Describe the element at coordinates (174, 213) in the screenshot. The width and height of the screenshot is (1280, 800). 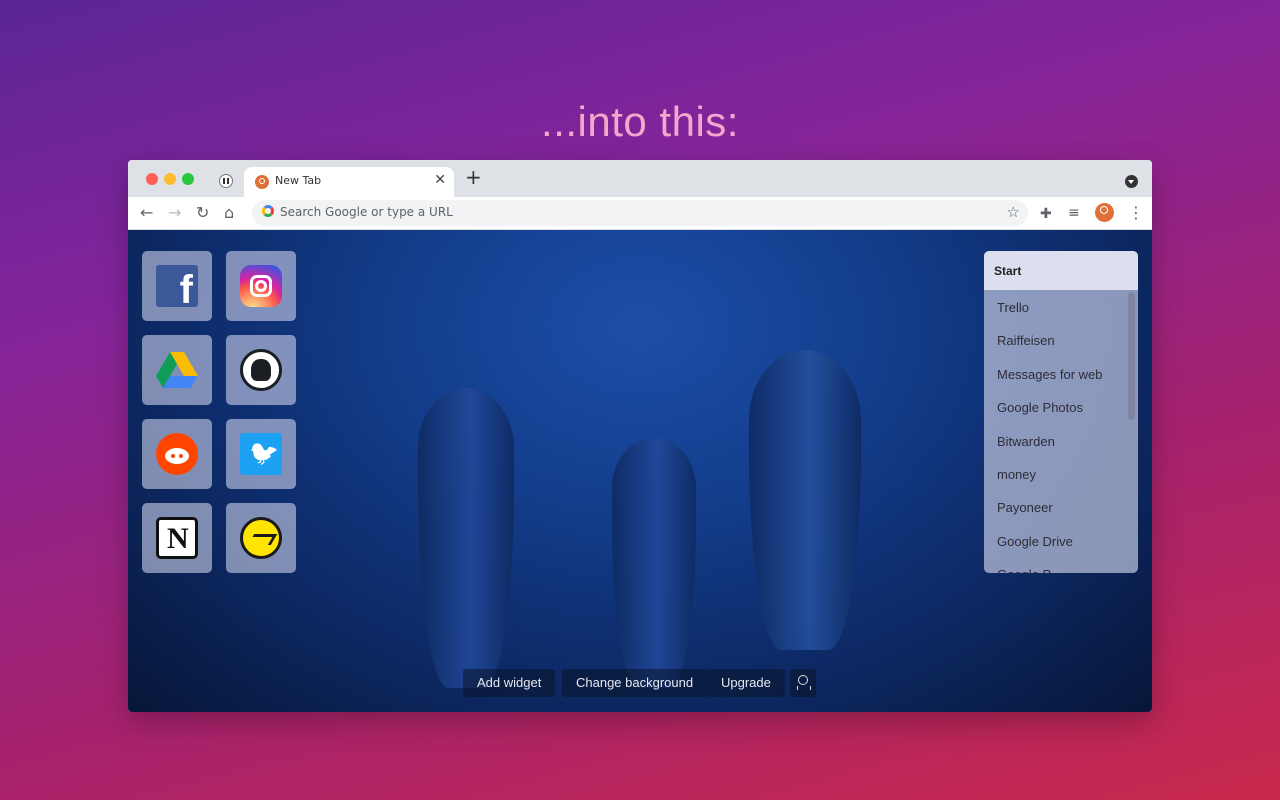
I see `forward-arrow-icon: →` at that location.